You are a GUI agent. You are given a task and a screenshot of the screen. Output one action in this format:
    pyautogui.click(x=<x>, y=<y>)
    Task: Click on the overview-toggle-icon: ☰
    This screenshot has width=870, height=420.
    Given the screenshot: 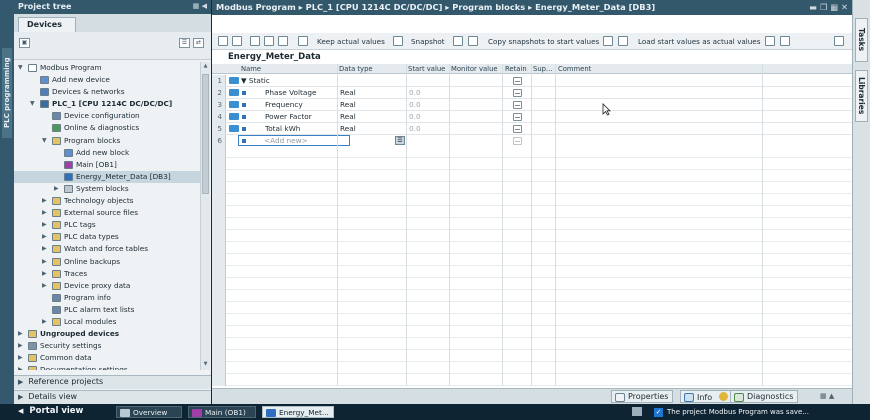 What is the action you would take?
    pyautogui.click(x=184, y=43)
    